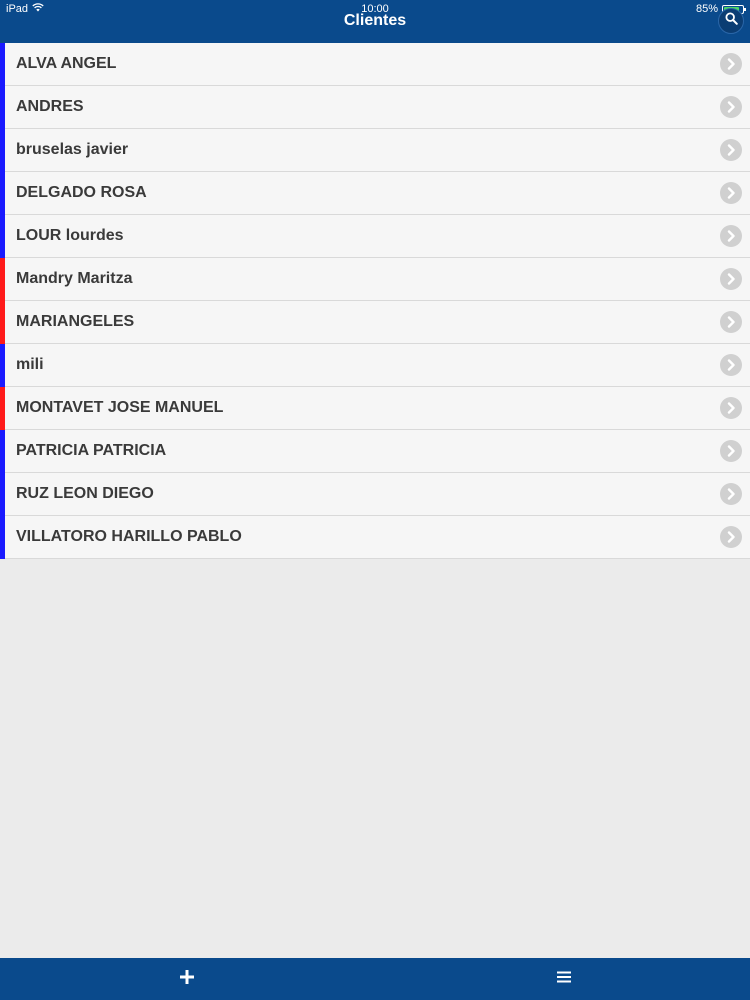  What do you see at coordinates (72, 149) in the screenshot?
I see `client-name: bruselas javier` at bounding box center [72, 149].